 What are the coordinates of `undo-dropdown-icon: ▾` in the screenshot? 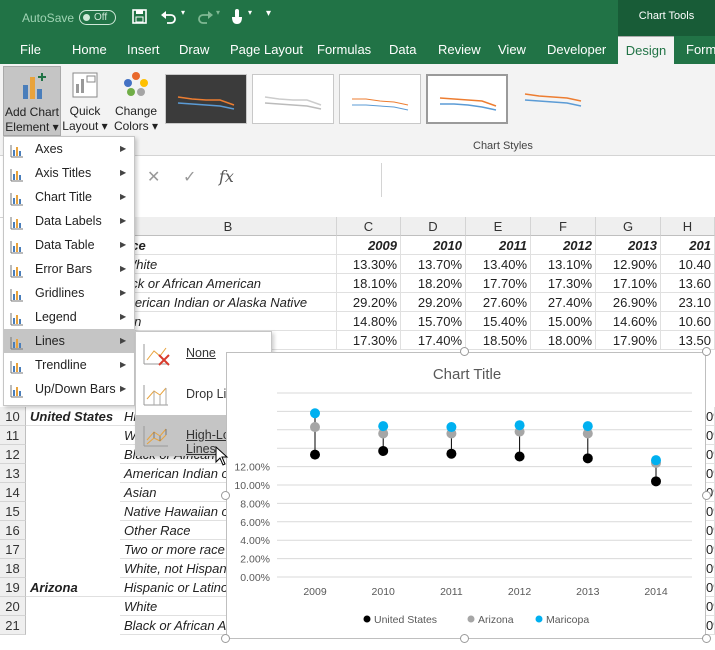 It's located at (183, 12).